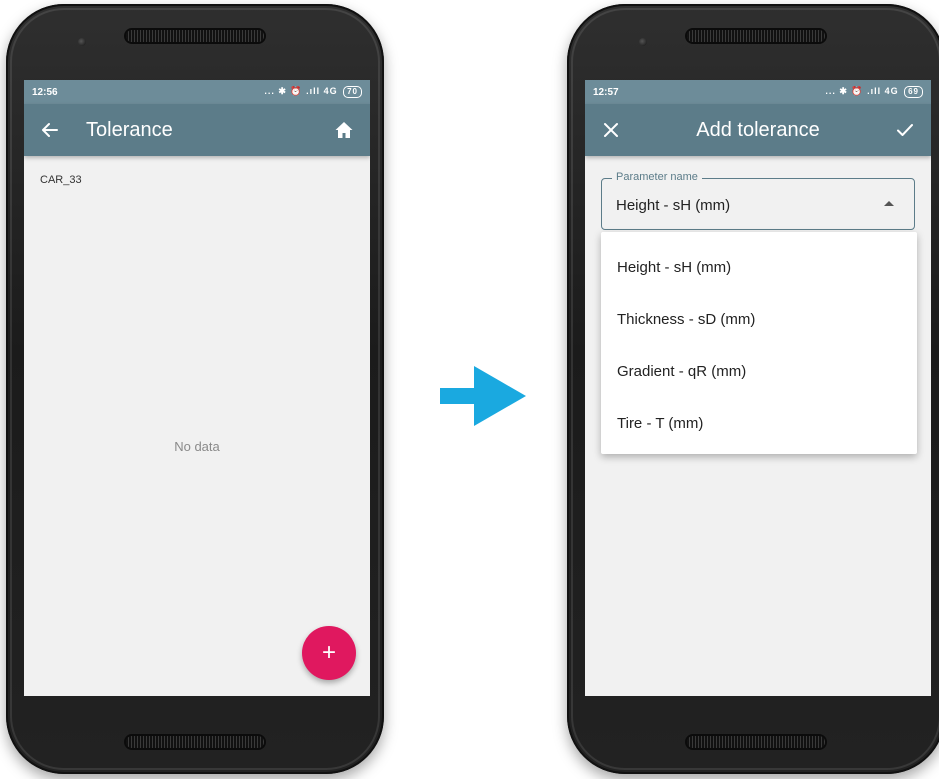 Image resolution: width=939 pixels, height=779 pixels. What do you see at coordinates (197, 130) in the screenshot?
I see `app-bar: Tolerance` at bounding box center [197, 130].